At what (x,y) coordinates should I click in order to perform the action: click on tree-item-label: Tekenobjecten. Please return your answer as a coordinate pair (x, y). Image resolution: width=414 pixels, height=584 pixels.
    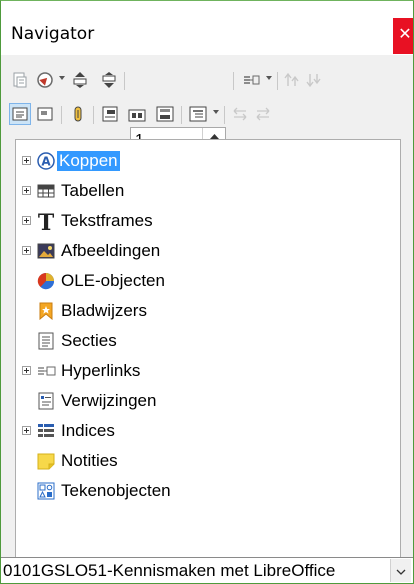
    Looking at the image, I should click on (116, 490).